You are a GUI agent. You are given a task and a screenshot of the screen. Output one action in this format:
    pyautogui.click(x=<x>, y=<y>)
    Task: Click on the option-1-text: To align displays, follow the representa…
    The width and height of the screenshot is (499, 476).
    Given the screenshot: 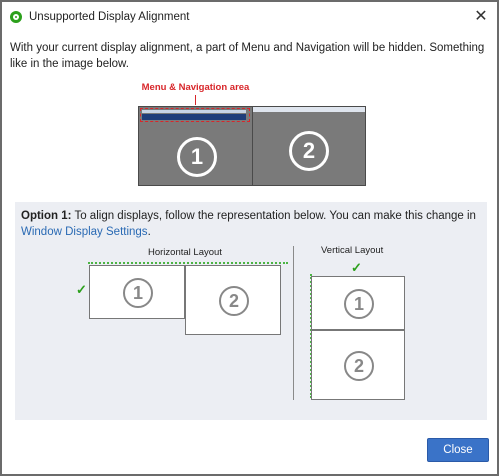 What is the action you would take?
    pyautogui.click(x=275, y=216)
    